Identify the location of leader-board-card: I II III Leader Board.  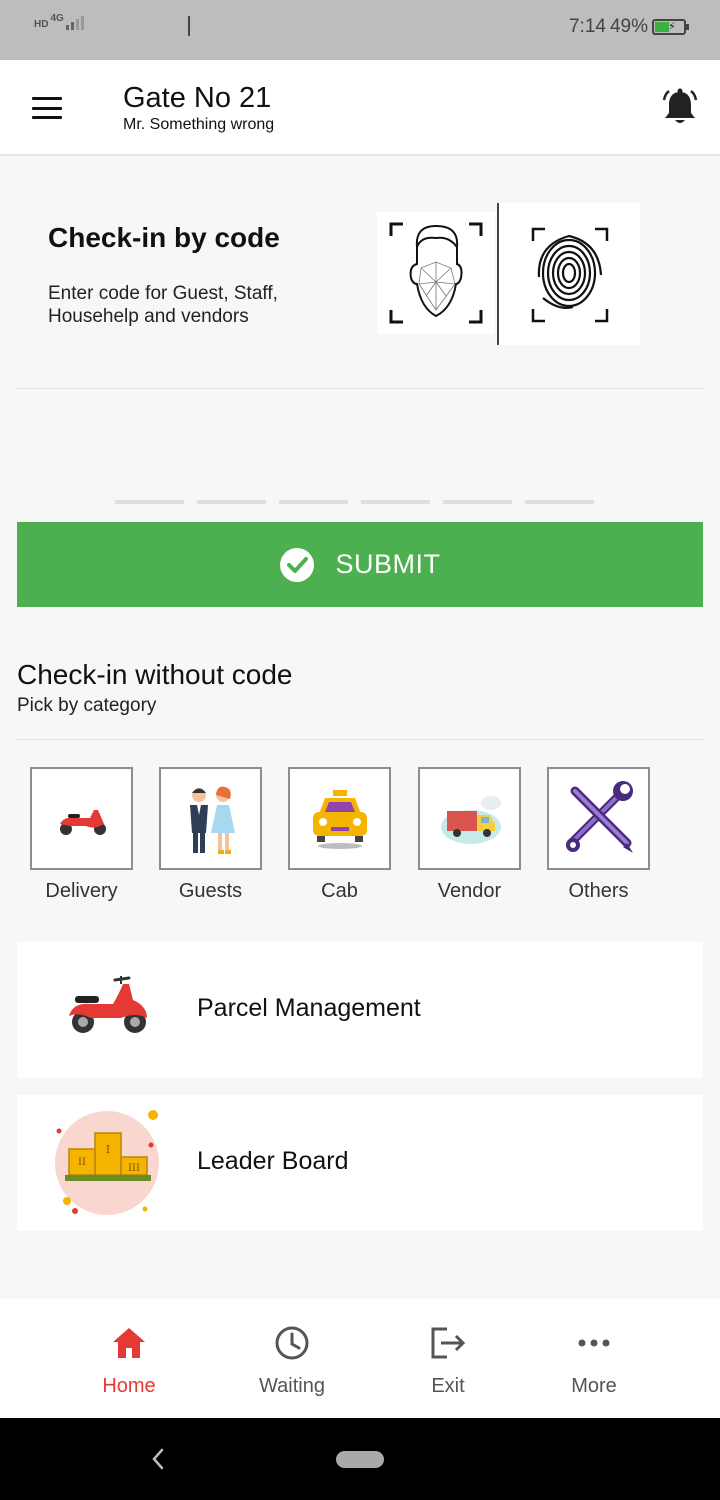
(360, 1163).